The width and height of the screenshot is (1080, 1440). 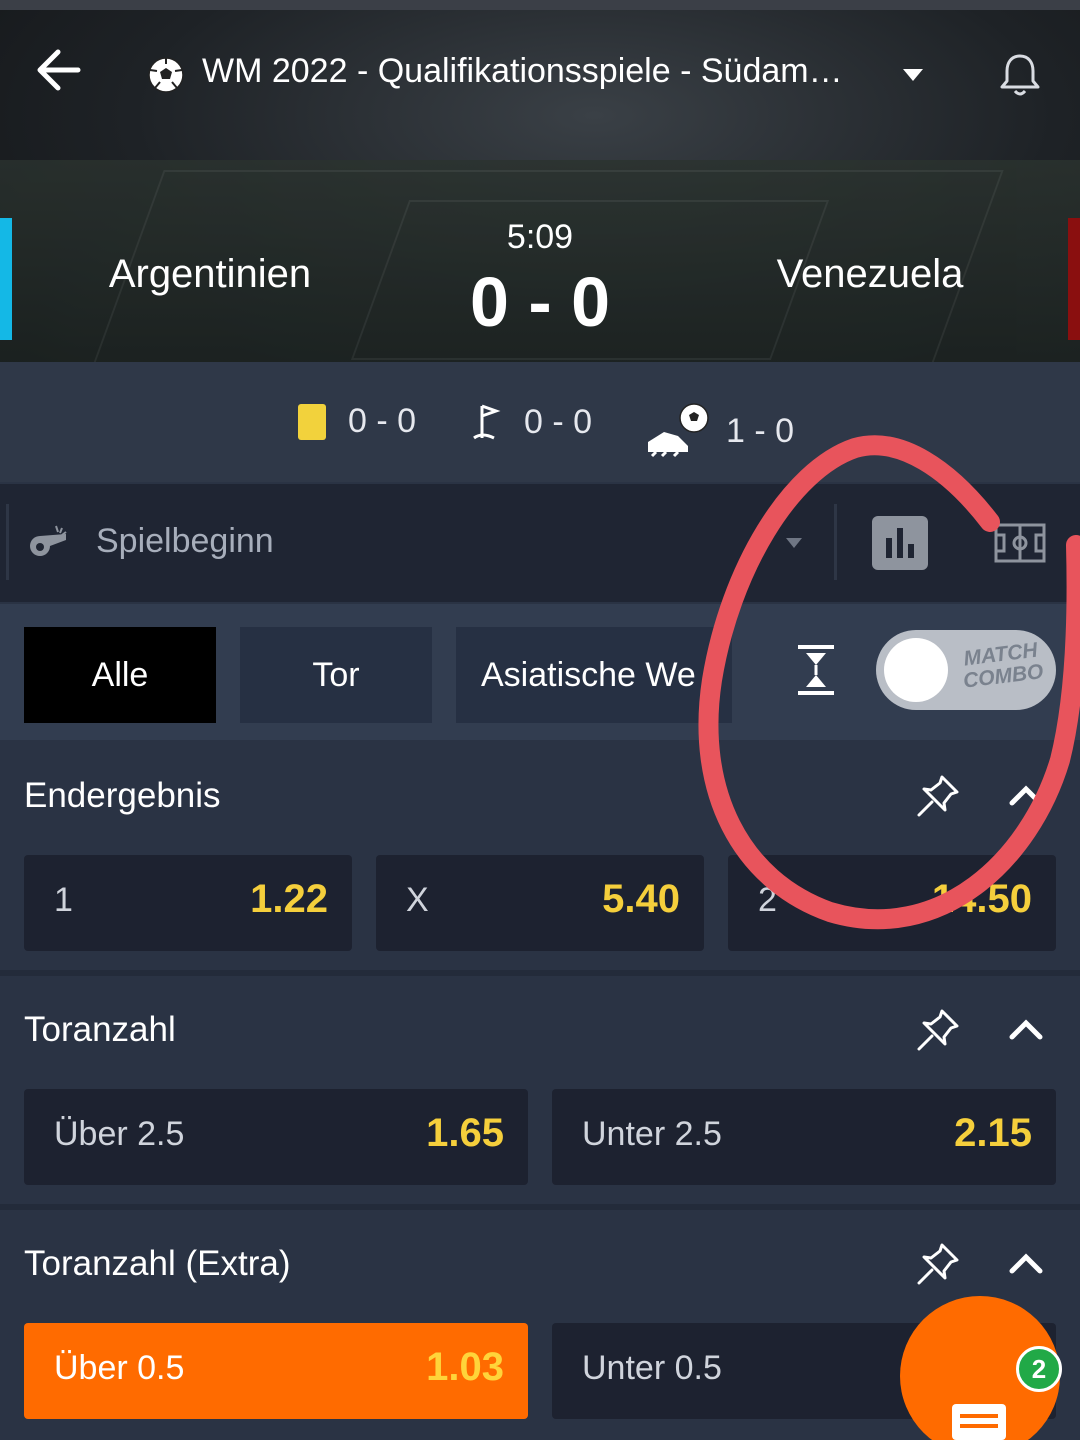 I want to click on cards-stat: 0 - 0, so click(x=357, y=421).